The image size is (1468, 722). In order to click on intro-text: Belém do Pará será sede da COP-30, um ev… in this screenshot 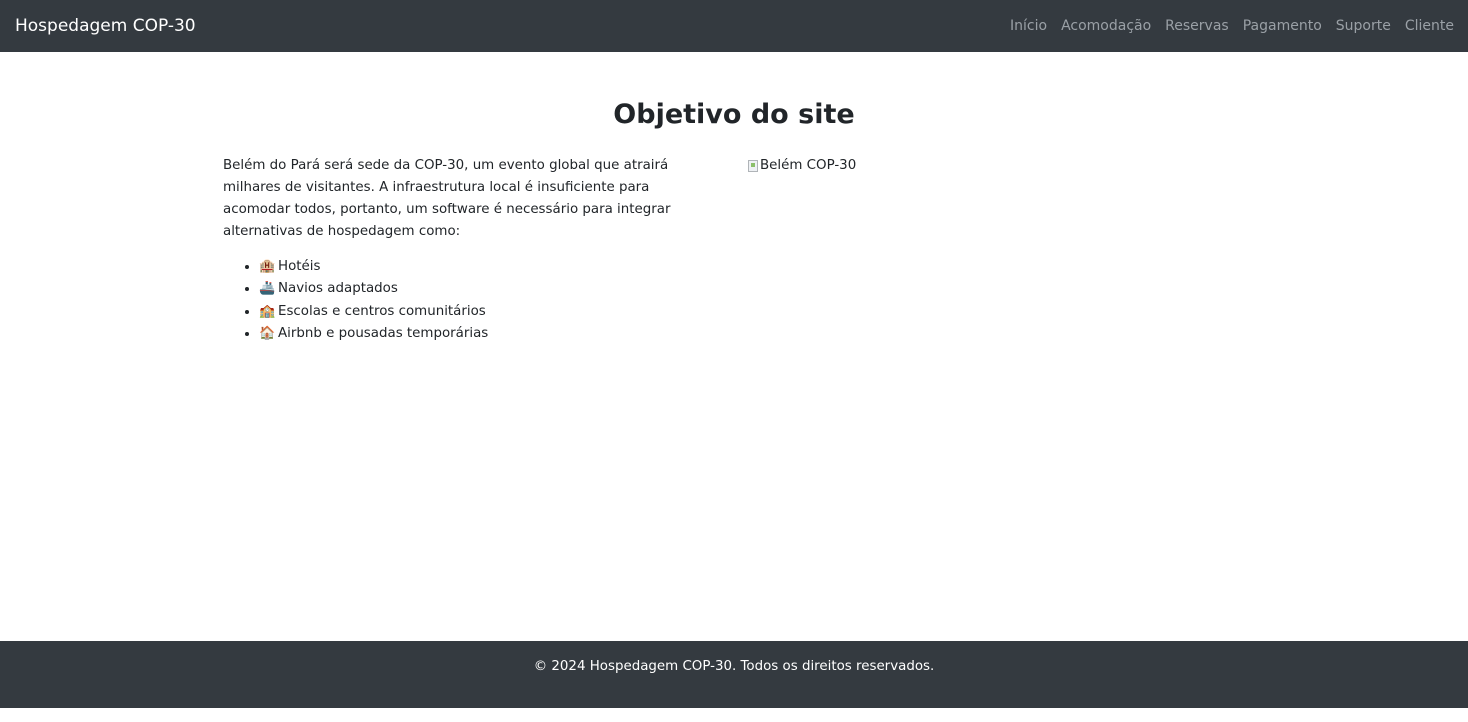, I will do `click(447, 198)`.